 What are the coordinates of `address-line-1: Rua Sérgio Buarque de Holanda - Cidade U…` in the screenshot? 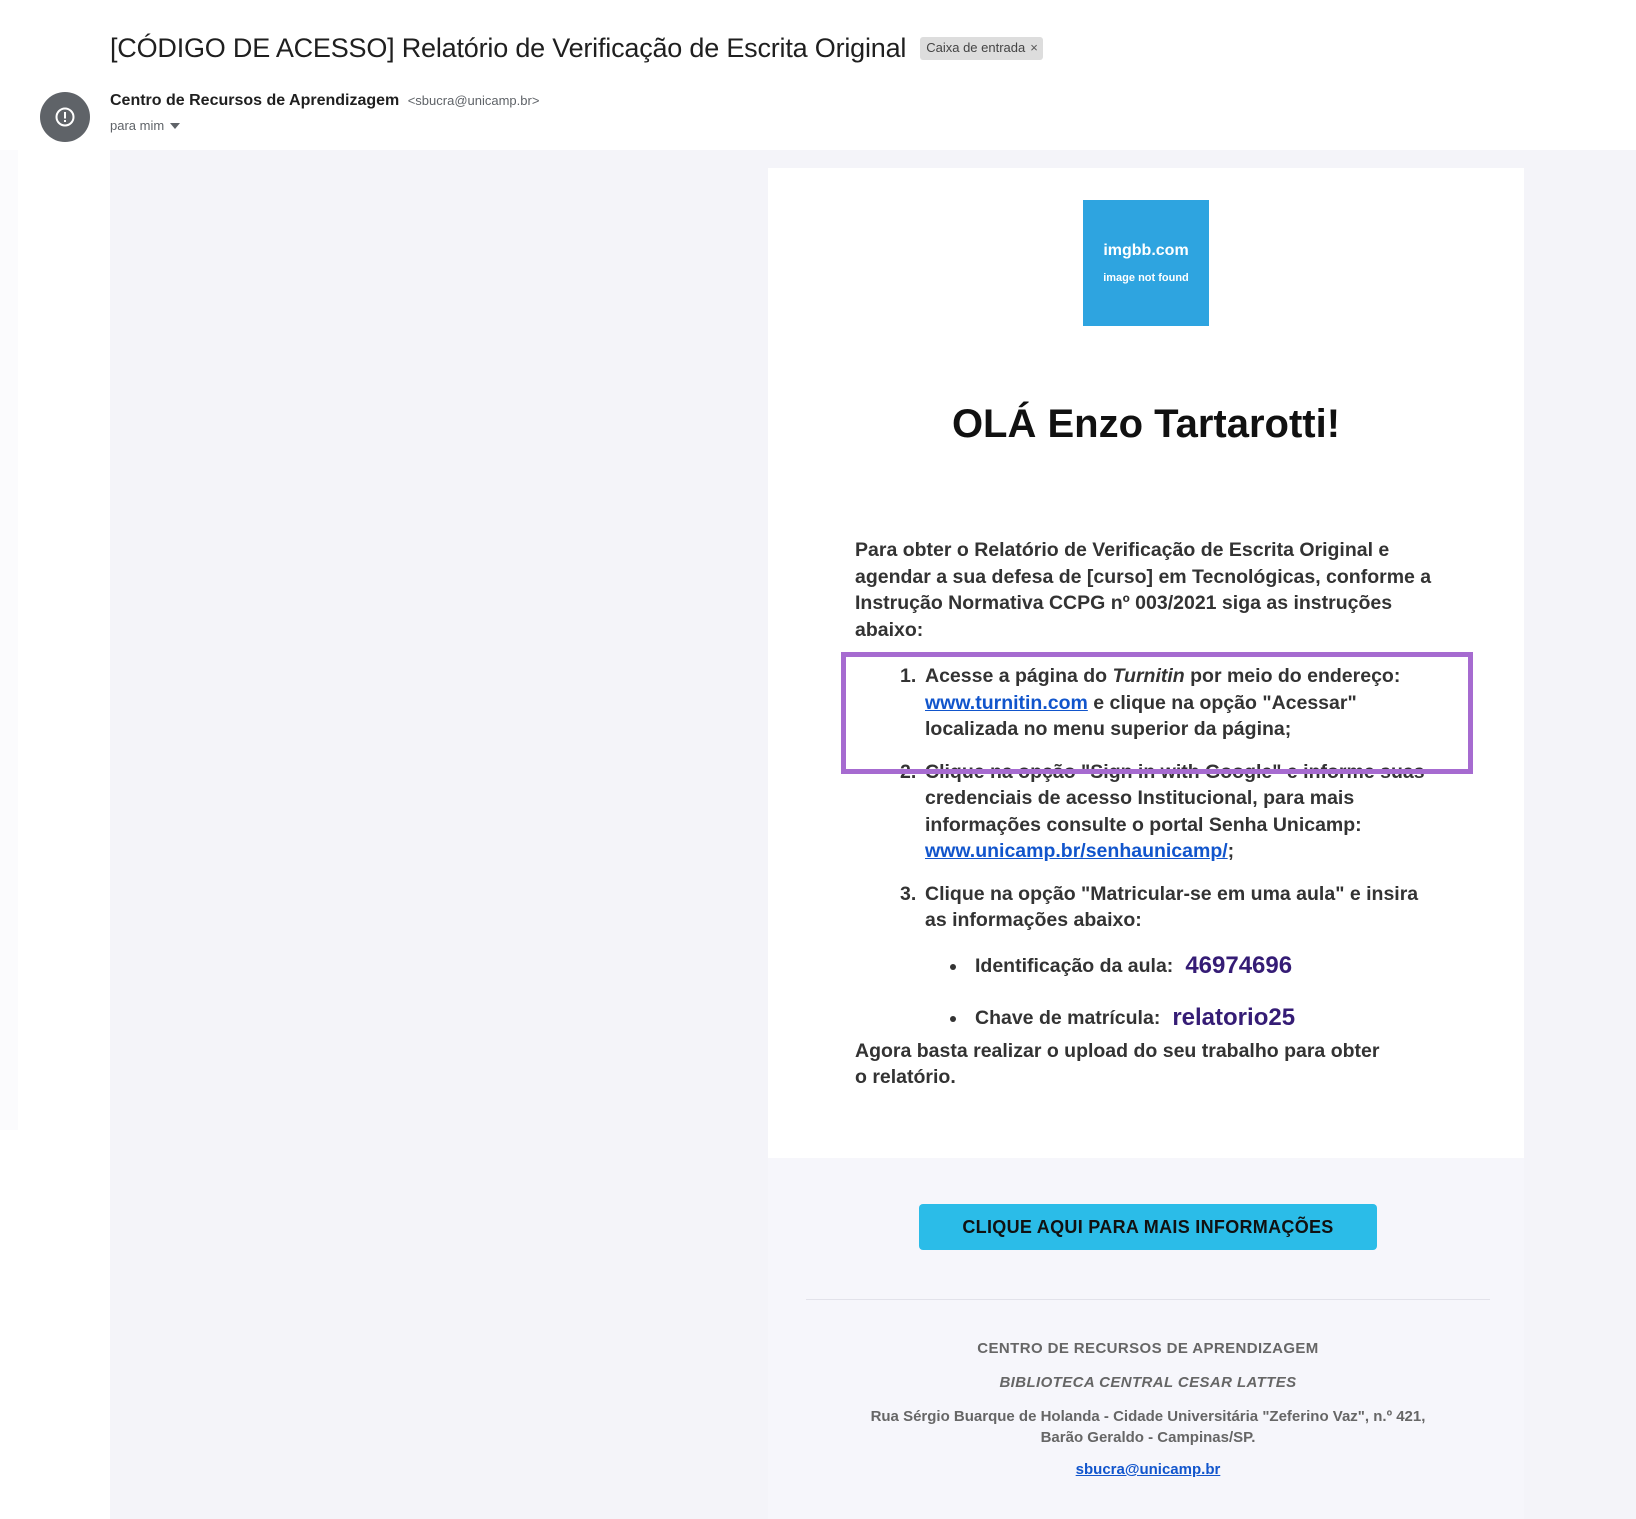 It's located at (1148, 1416).